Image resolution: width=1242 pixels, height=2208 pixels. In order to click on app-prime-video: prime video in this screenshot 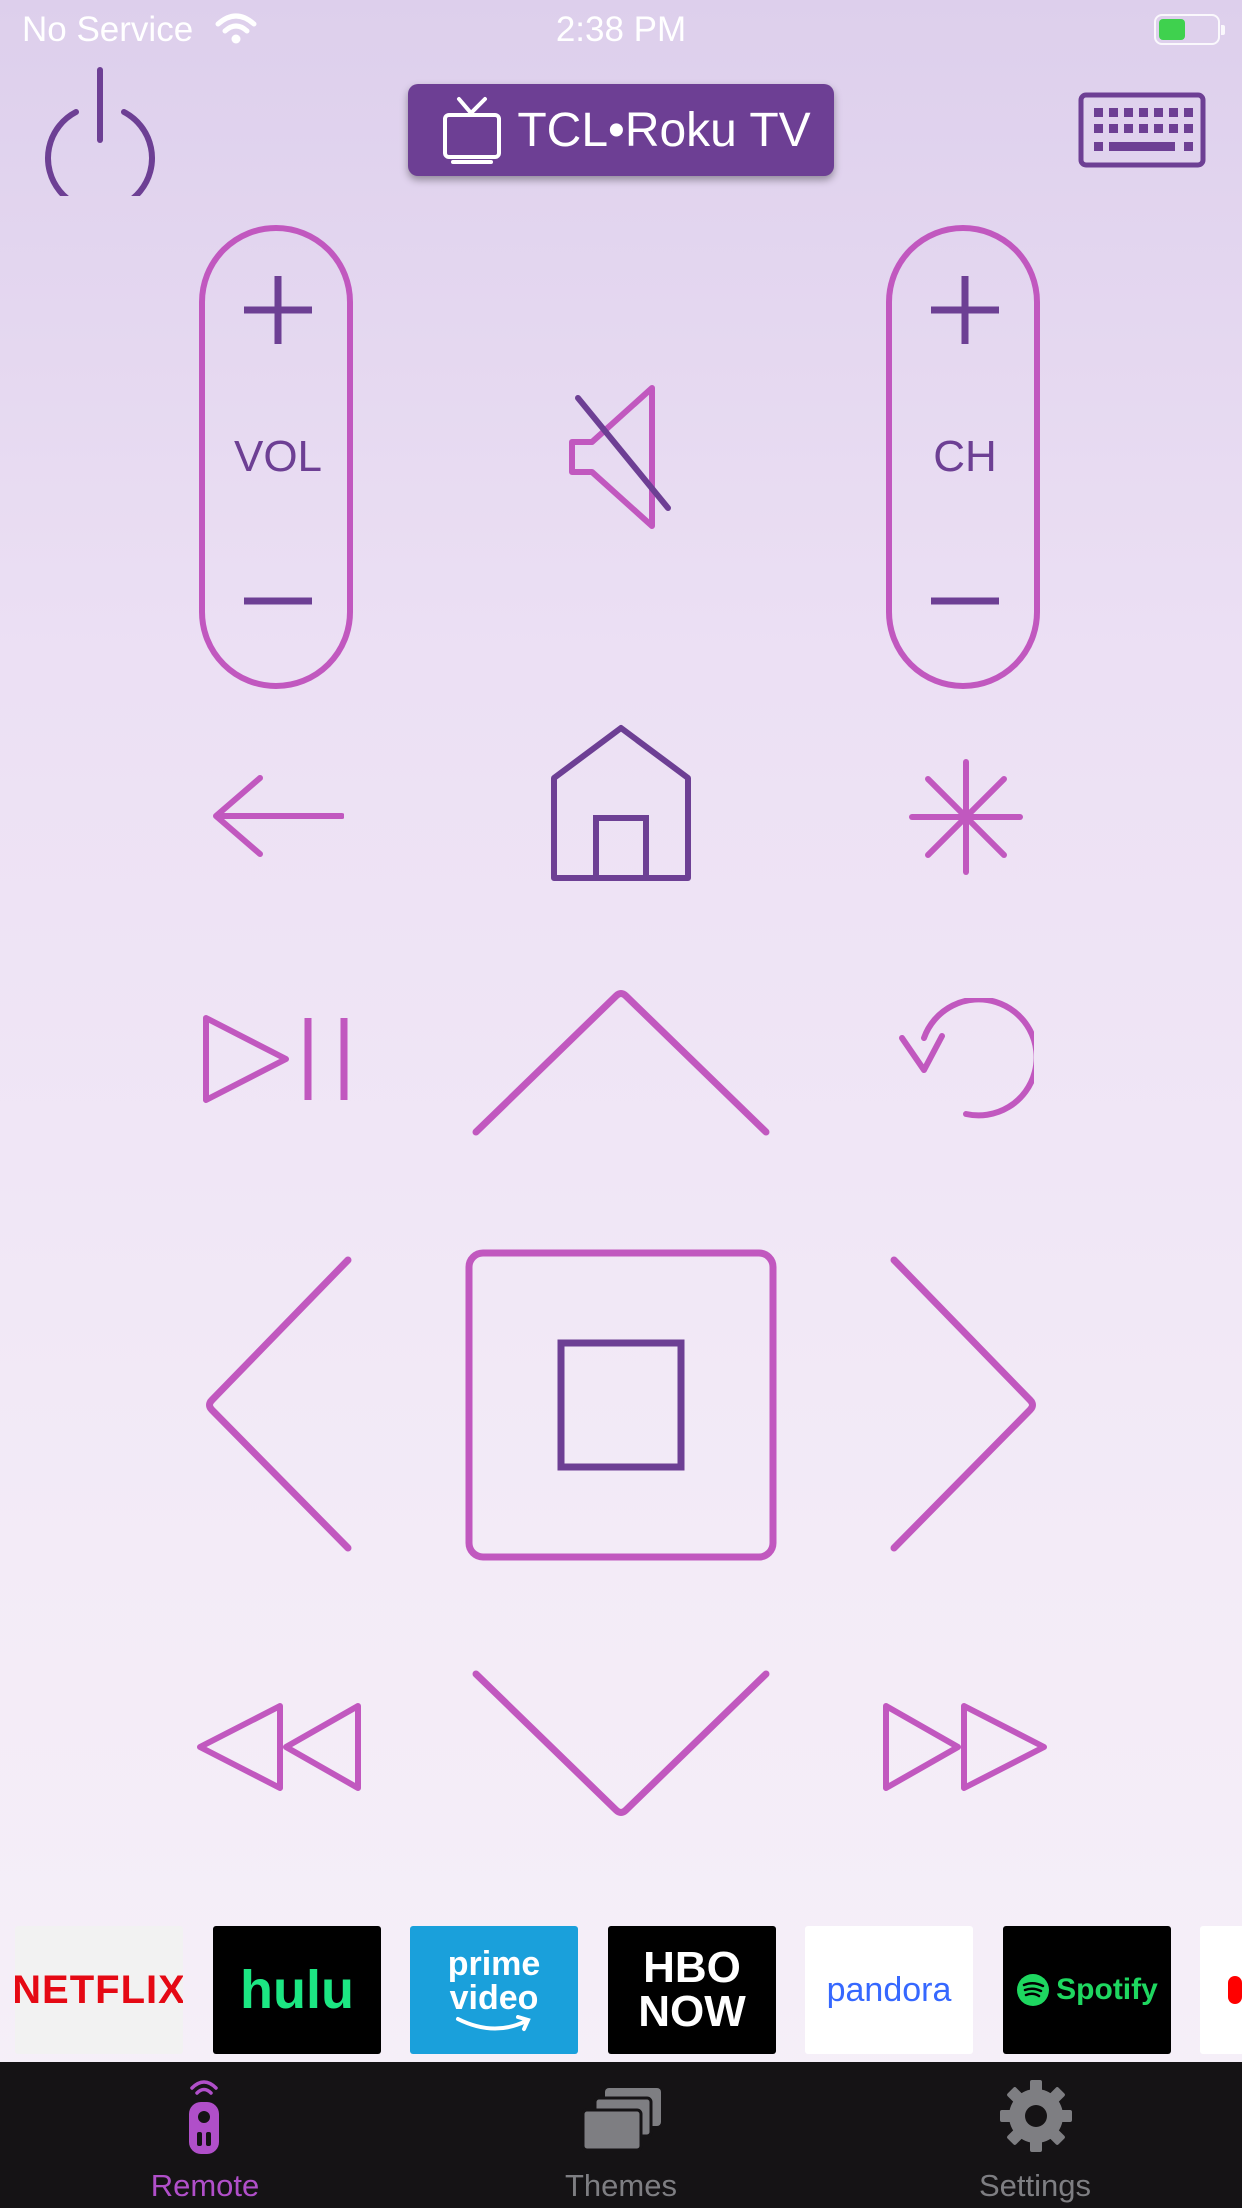, I will do `click(494, 1990)`.